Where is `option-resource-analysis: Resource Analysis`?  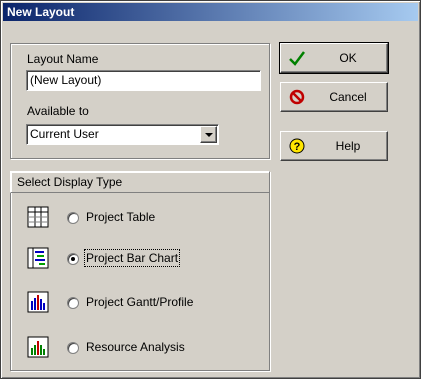
option-resource-analysis: Resource Analysis is located at coordinates (137, 350).